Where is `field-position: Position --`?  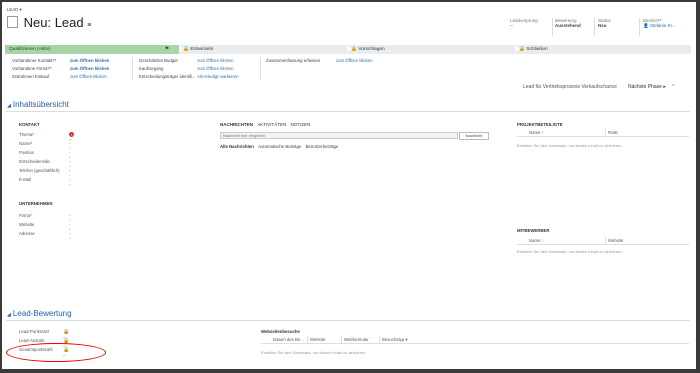 field-position: Position -- is located at coordinates (44, 155).